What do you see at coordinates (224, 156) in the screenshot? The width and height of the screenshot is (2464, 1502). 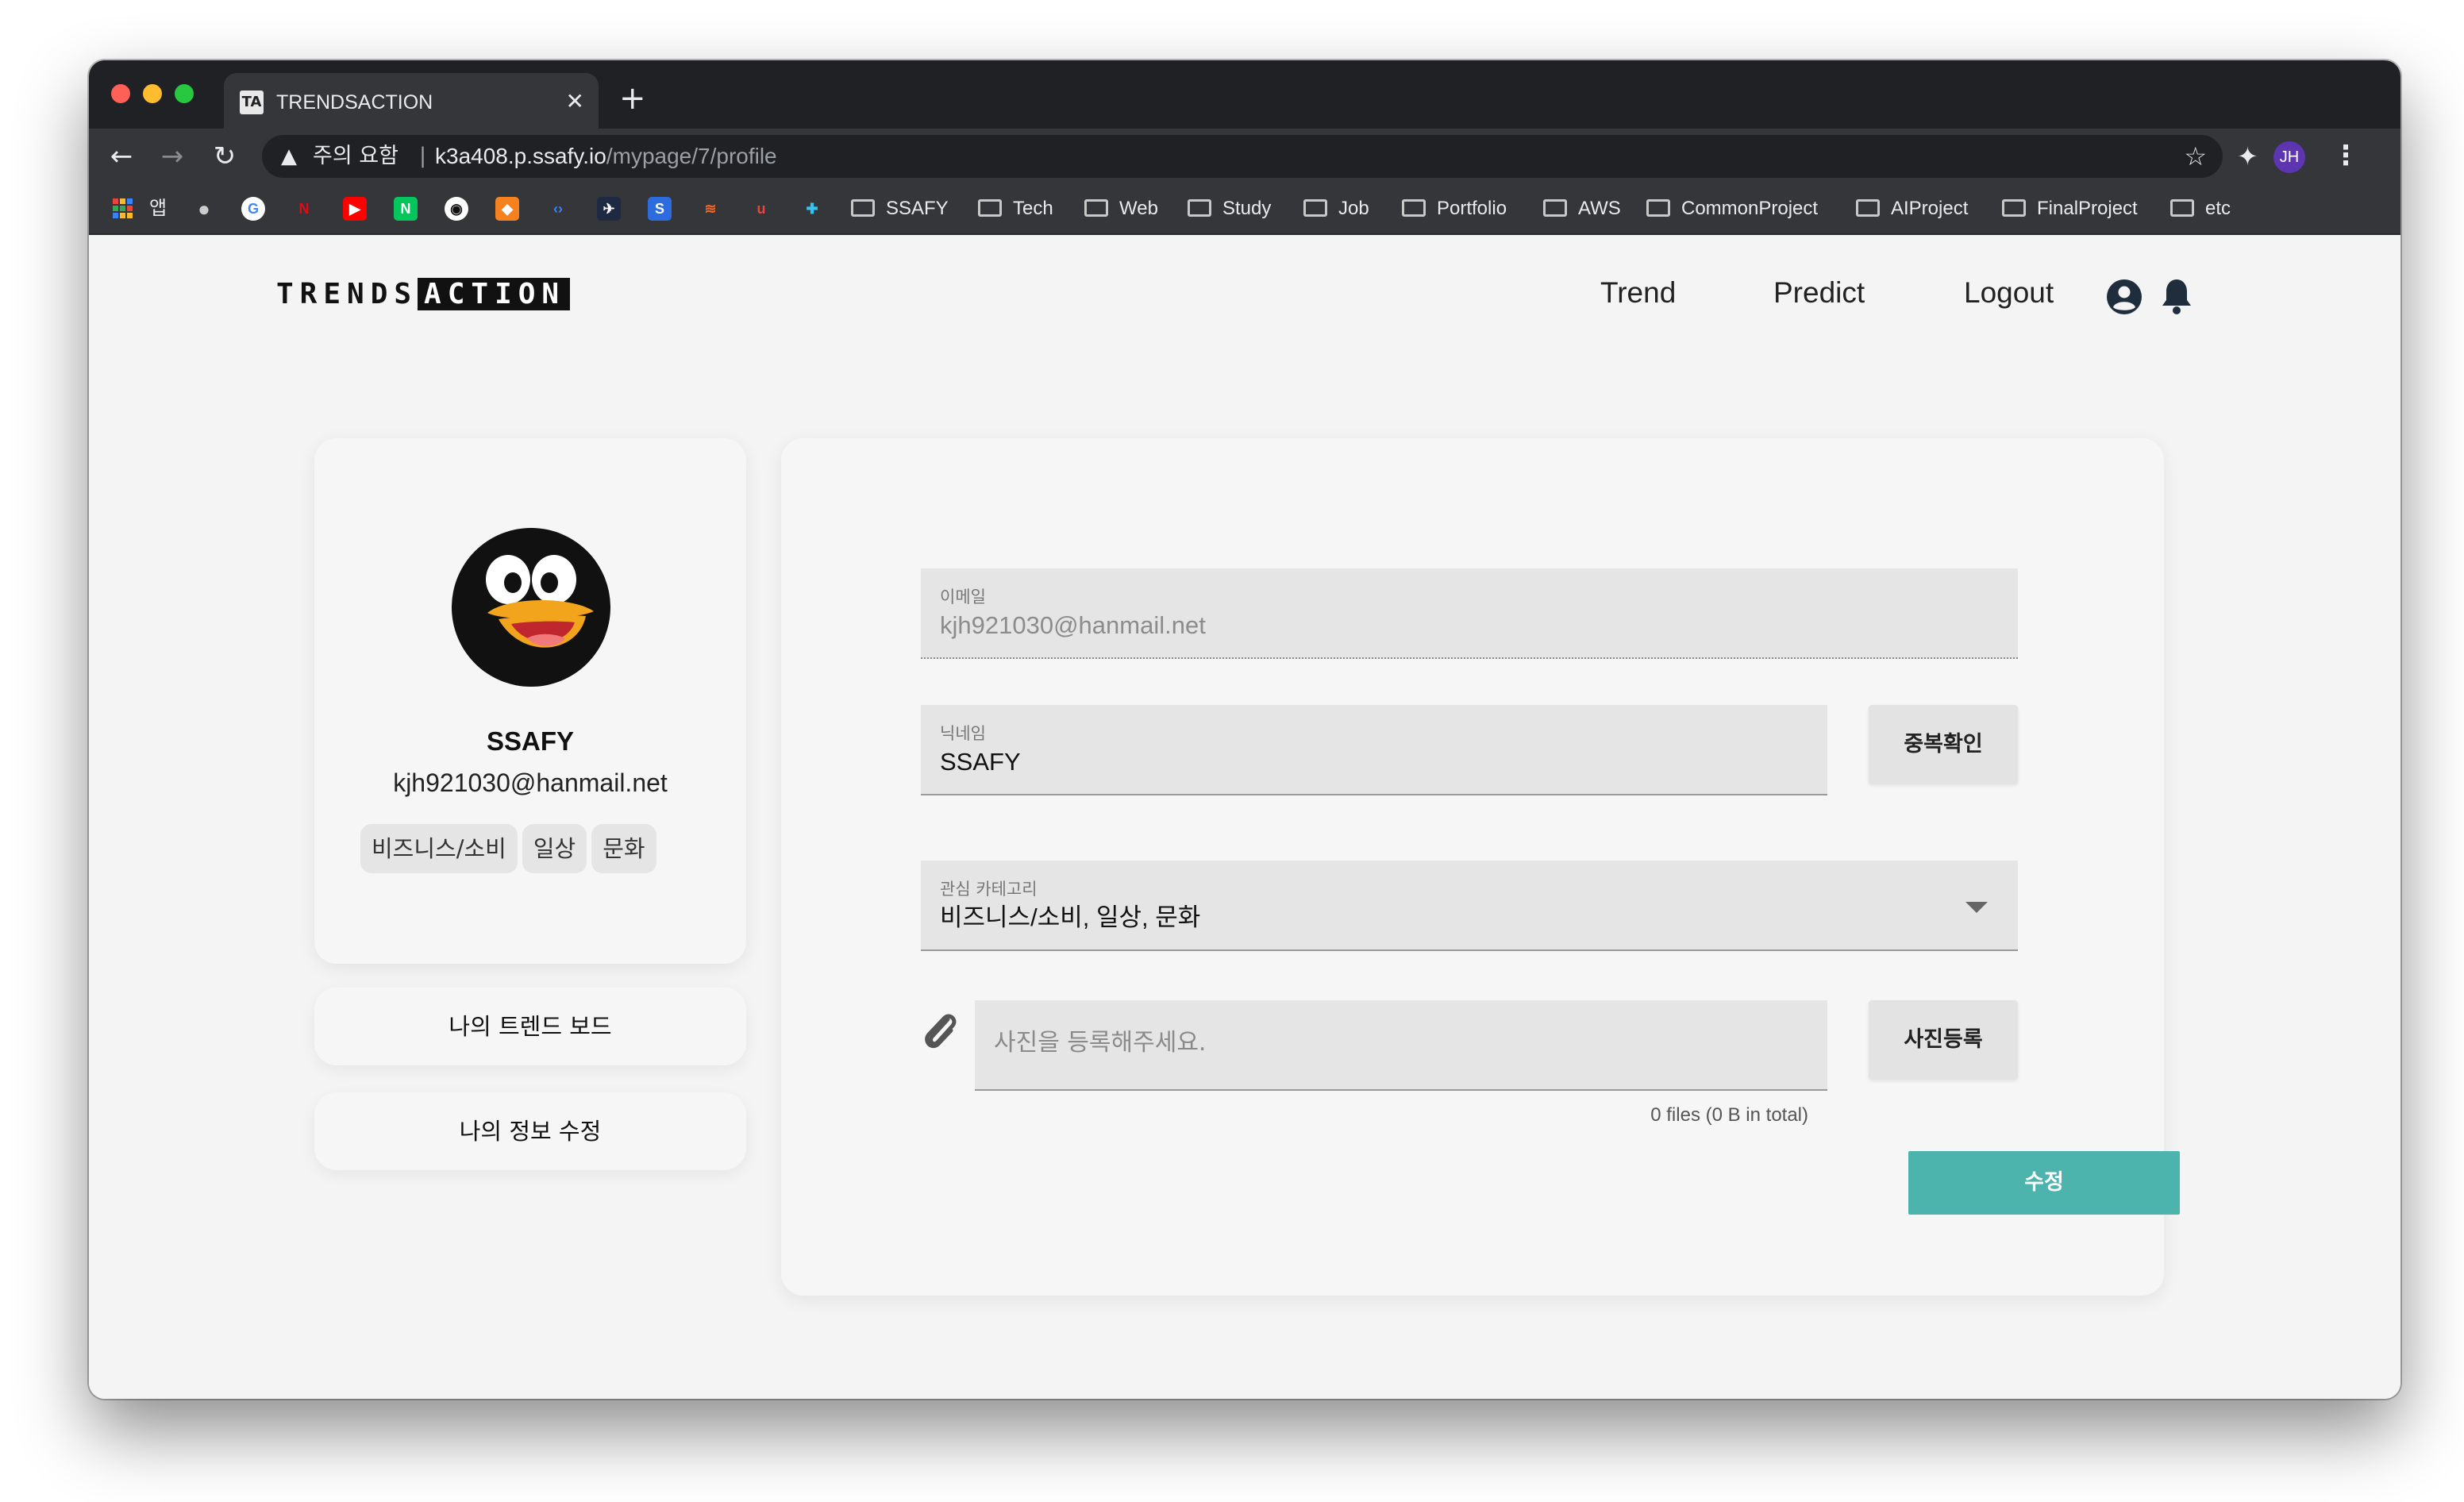 I see `reload-icon: ↻` at bounding box center [224, 156].